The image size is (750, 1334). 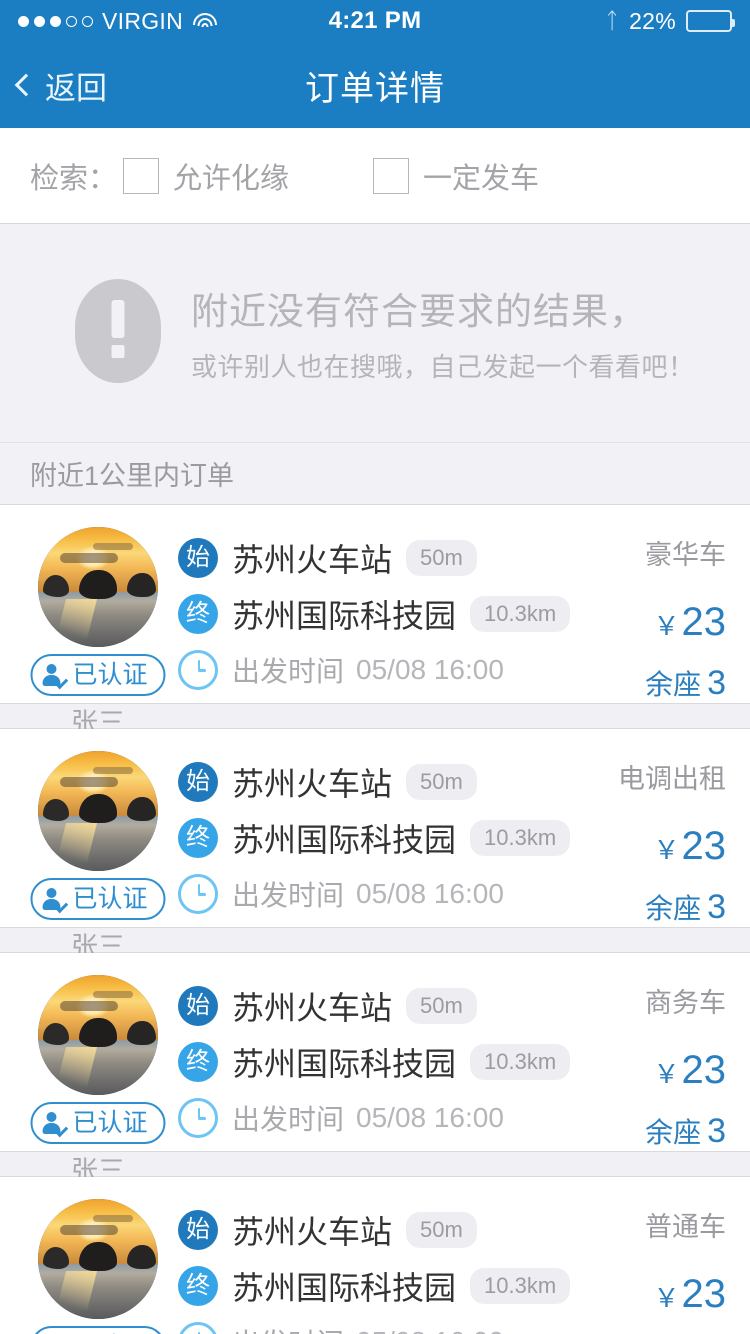 I want to click on order-meta-block: 豪华车 ￥23 余座 3, so click(x=652, y=613).